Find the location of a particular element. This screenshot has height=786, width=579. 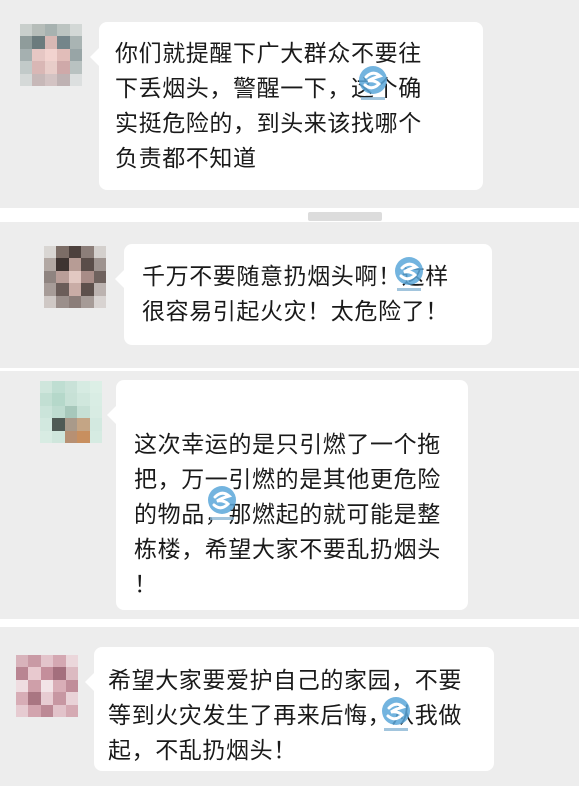

message-4-line-2: 等到火灾发生了再来后悔，从我做 is located at coordinates (285, 716).